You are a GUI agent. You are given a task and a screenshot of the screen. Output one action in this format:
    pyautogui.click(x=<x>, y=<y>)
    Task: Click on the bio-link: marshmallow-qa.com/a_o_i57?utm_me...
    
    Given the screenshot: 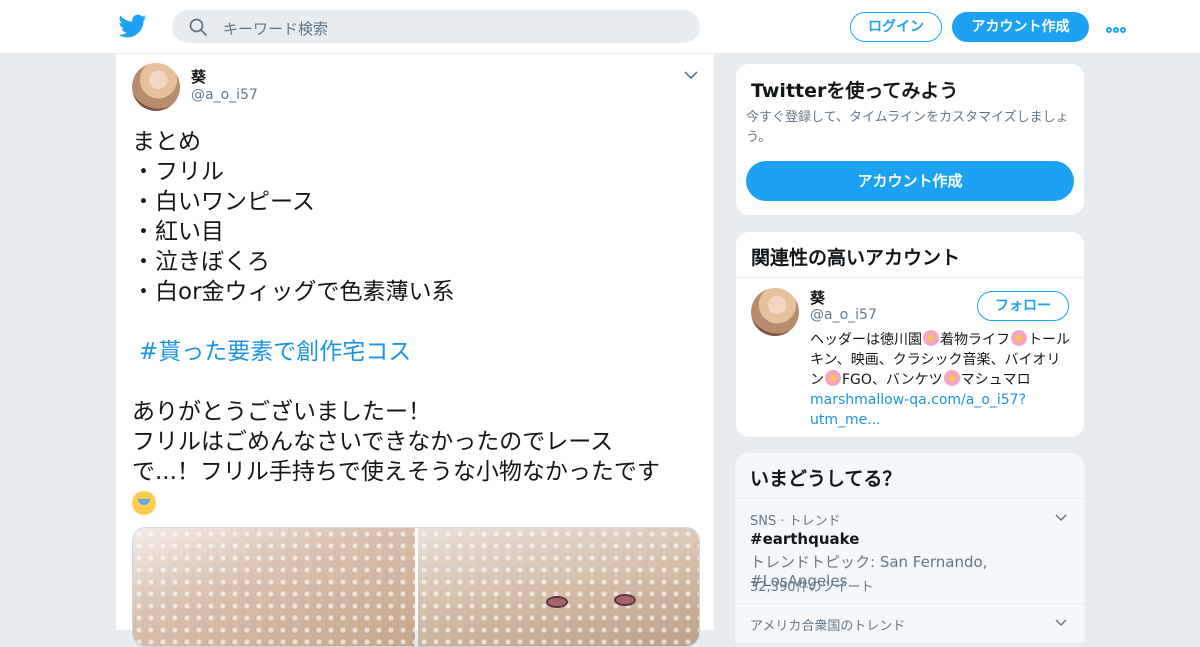 What is the action you would take?
    pyautogui.click(x=918, y=410)
    